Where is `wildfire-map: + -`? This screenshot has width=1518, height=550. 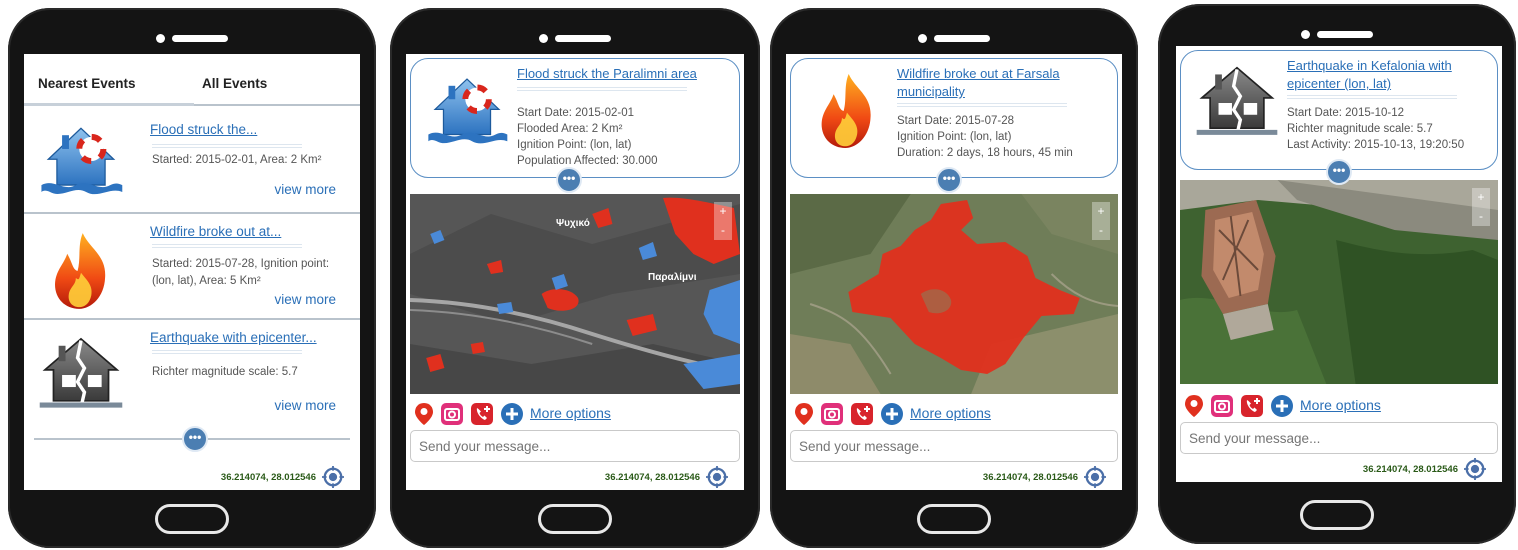 wildfire-map: + - is located at coordinates (954, 294).